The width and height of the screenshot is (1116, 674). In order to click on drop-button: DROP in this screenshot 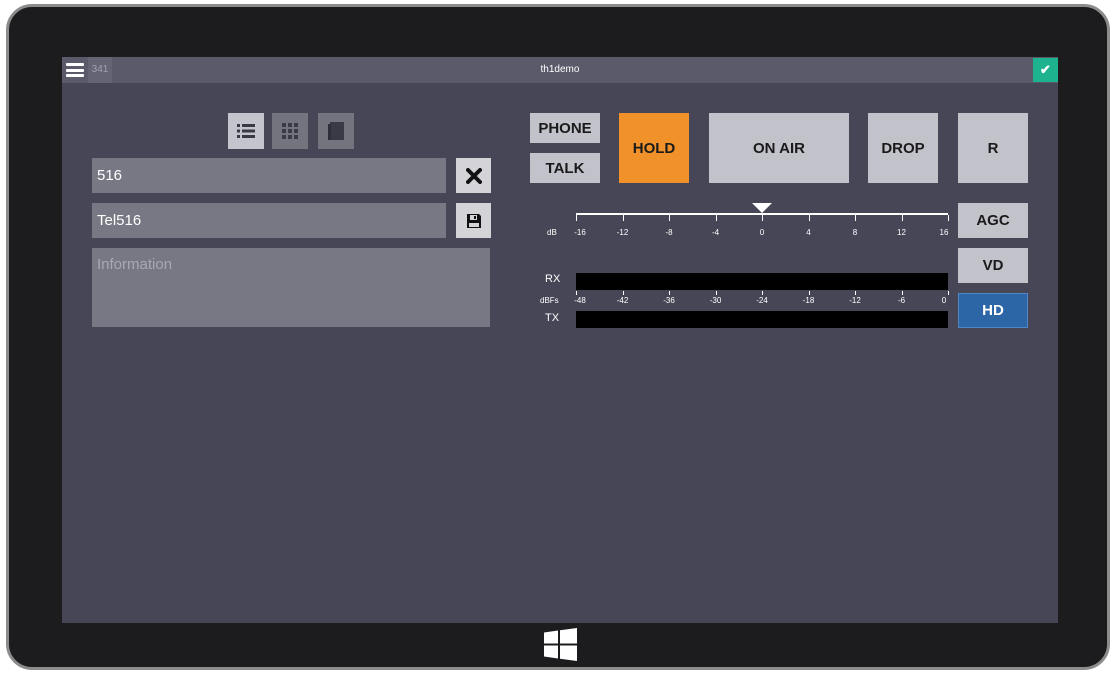, I will do `click(903, 148)`.